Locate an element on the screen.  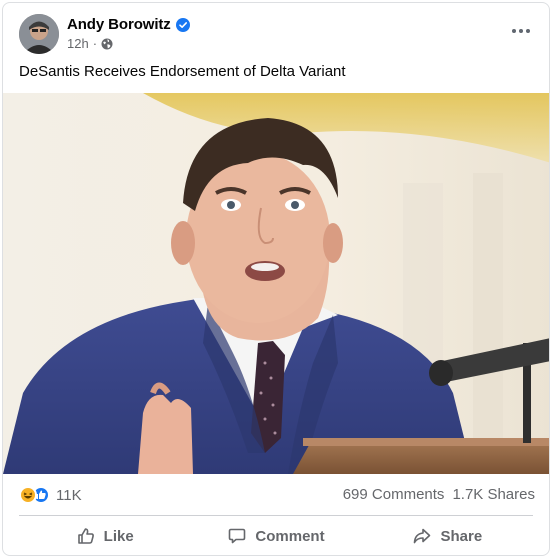
author-avatar is located at coordinates (39, 34).